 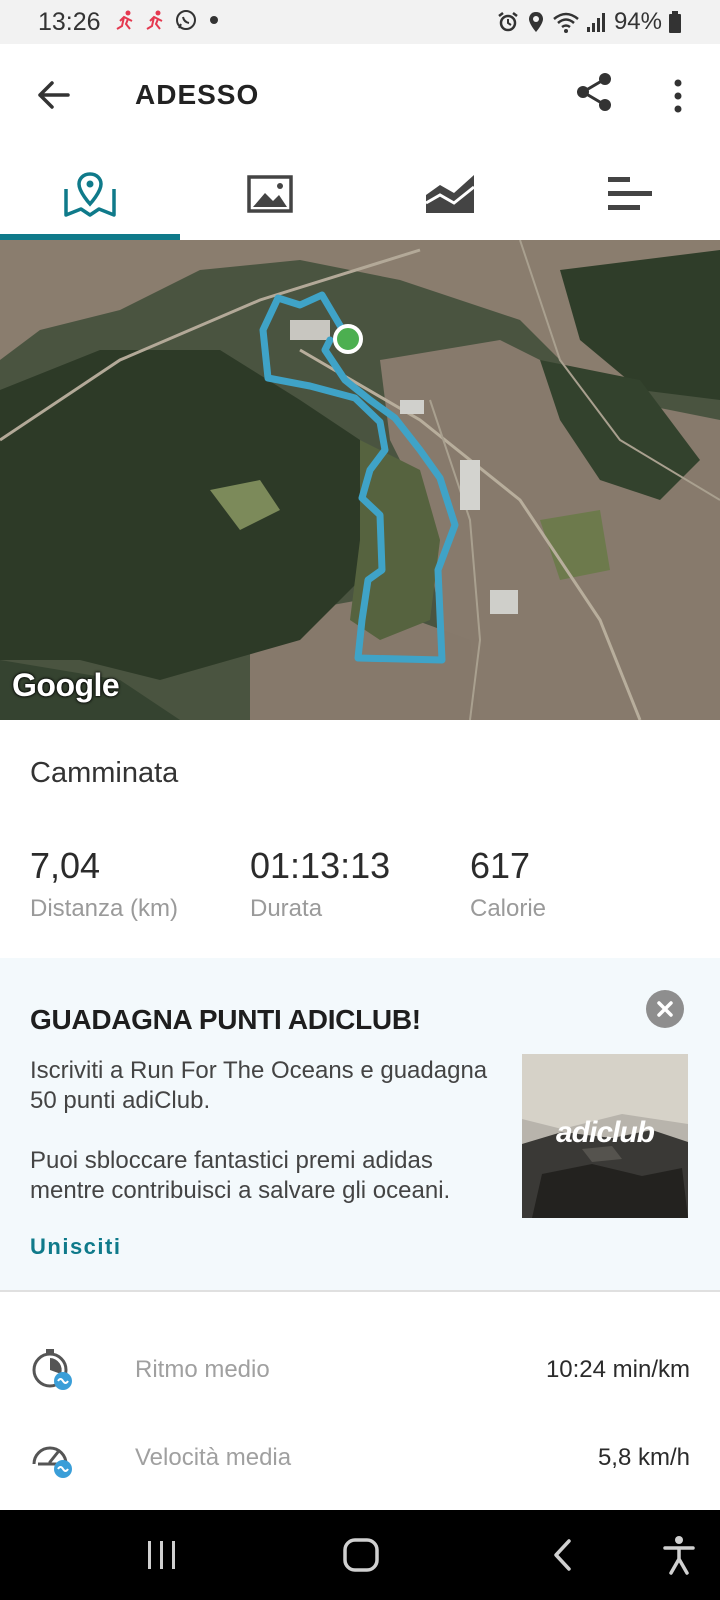 What do you see at coordinates (360, 22) in the screenshot?
I see `status-bar: 13:26 94%` at bounding box center [360, 22].